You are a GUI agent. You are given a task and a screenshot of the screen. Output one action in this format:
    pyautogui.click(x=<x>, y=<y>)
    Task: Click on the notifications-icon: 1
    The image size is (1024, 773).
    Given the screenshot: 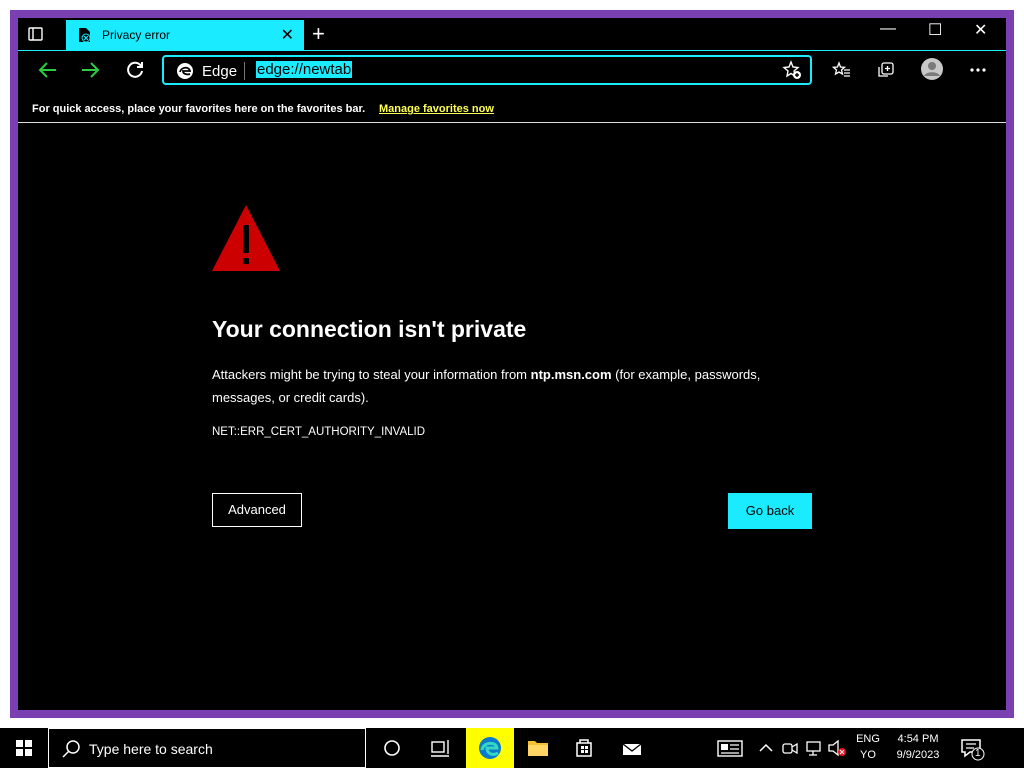 What is the action you would take?
    pyautogui.click(x=972, y=748)
    